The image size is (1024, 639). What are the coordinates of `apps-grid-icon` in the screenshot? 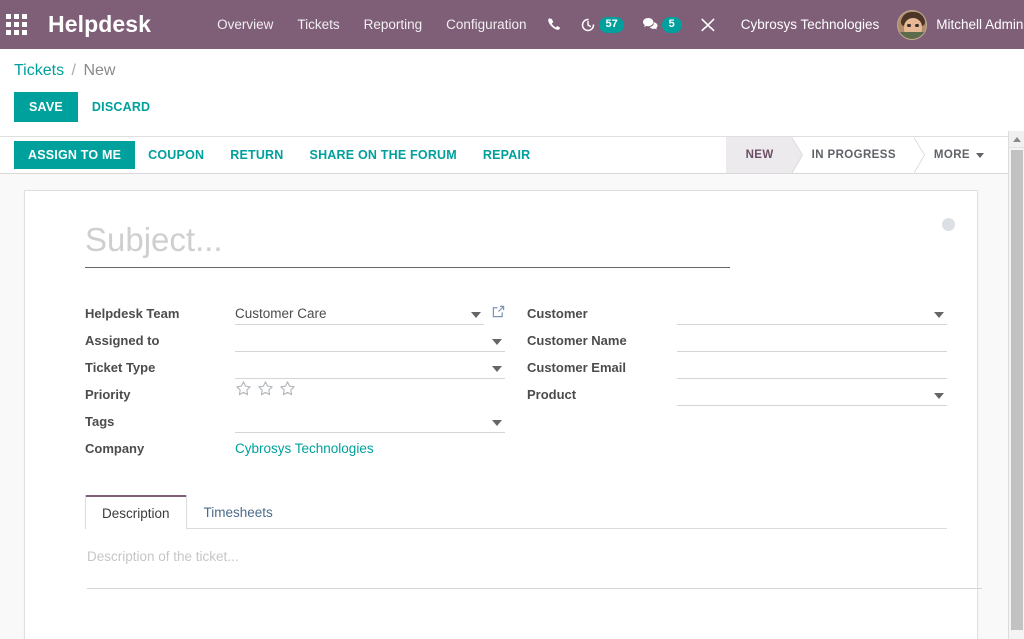 It's located at (16, 25).